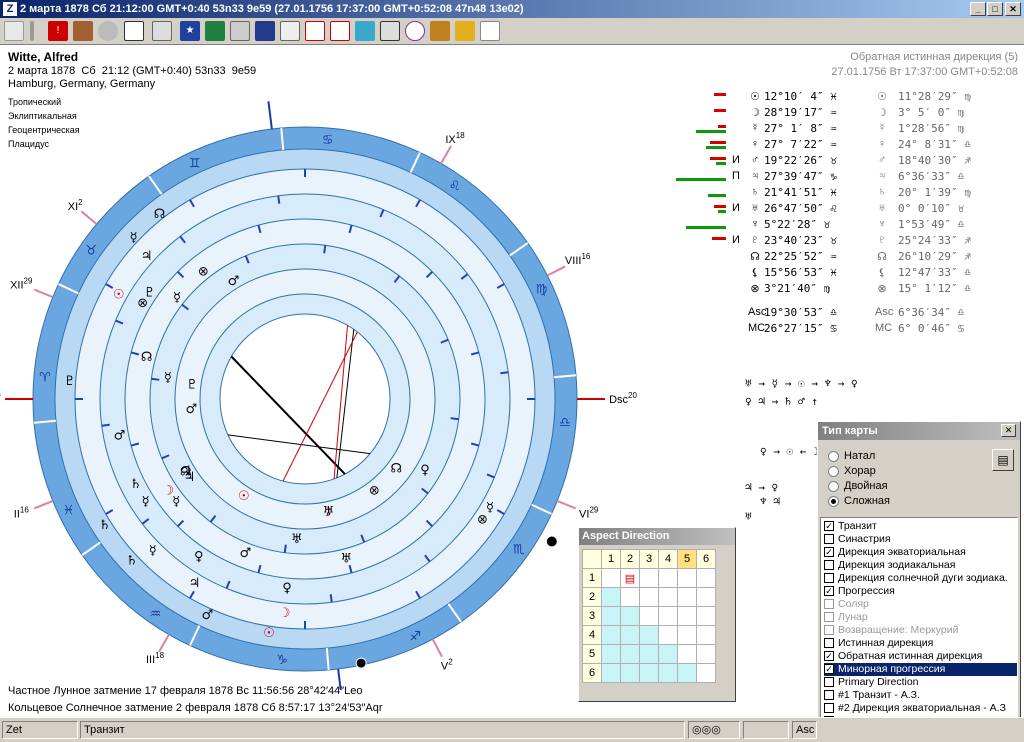 The image size is (1024, 742). I want to click on tools-icon, so click(440, 31).